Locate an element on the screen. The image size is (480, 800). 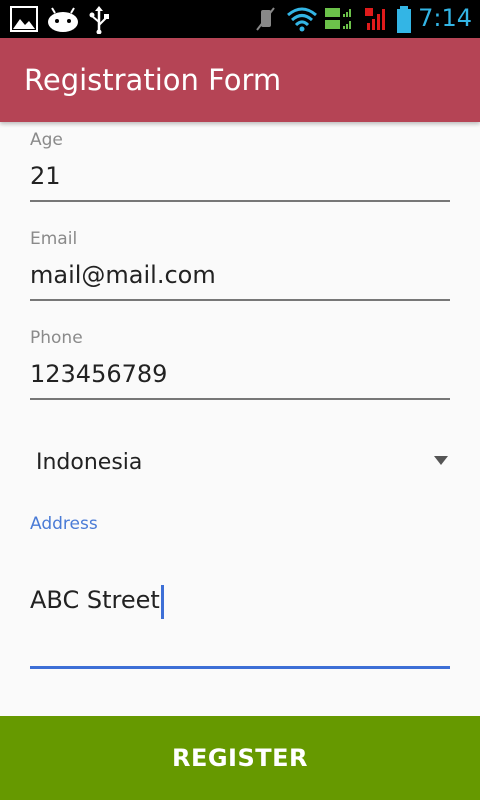
phone-label: Phone is located at coordinates (56, 338).